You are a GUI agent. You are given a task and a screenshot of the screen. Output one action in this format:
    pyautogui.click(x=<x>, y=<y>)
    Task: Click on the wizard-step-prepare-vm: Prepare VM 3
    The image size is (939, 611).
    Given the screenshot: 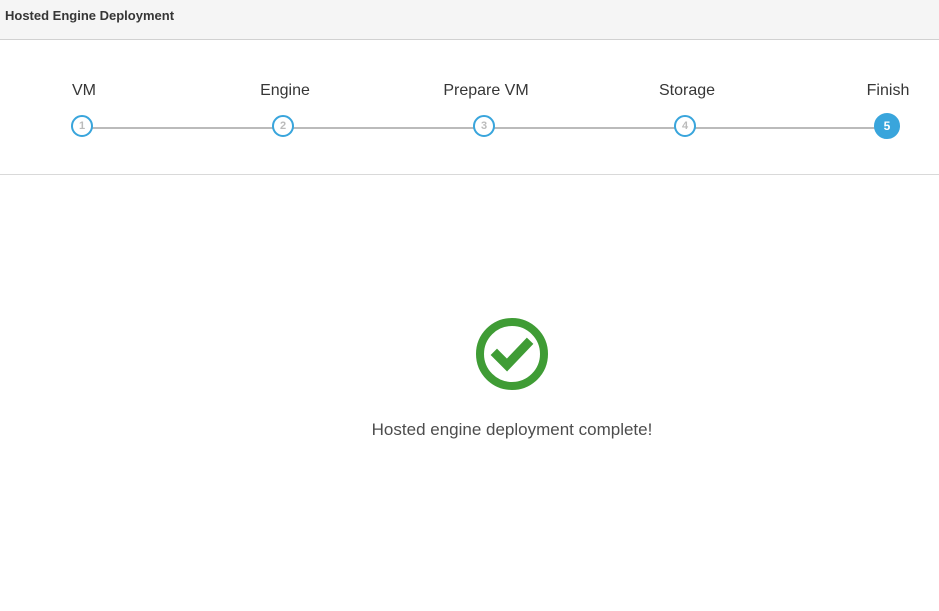 What is the action you would take?
    pyautogui.click(x=486, y=108)
    